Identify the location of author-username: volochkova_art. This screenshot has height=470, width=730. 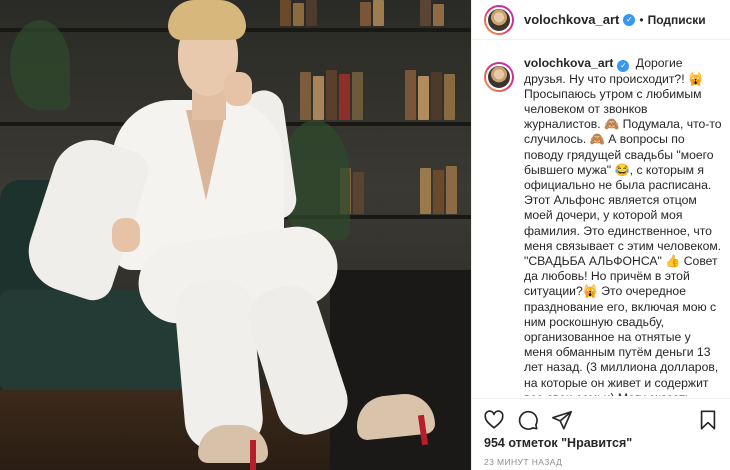
(571, 19).